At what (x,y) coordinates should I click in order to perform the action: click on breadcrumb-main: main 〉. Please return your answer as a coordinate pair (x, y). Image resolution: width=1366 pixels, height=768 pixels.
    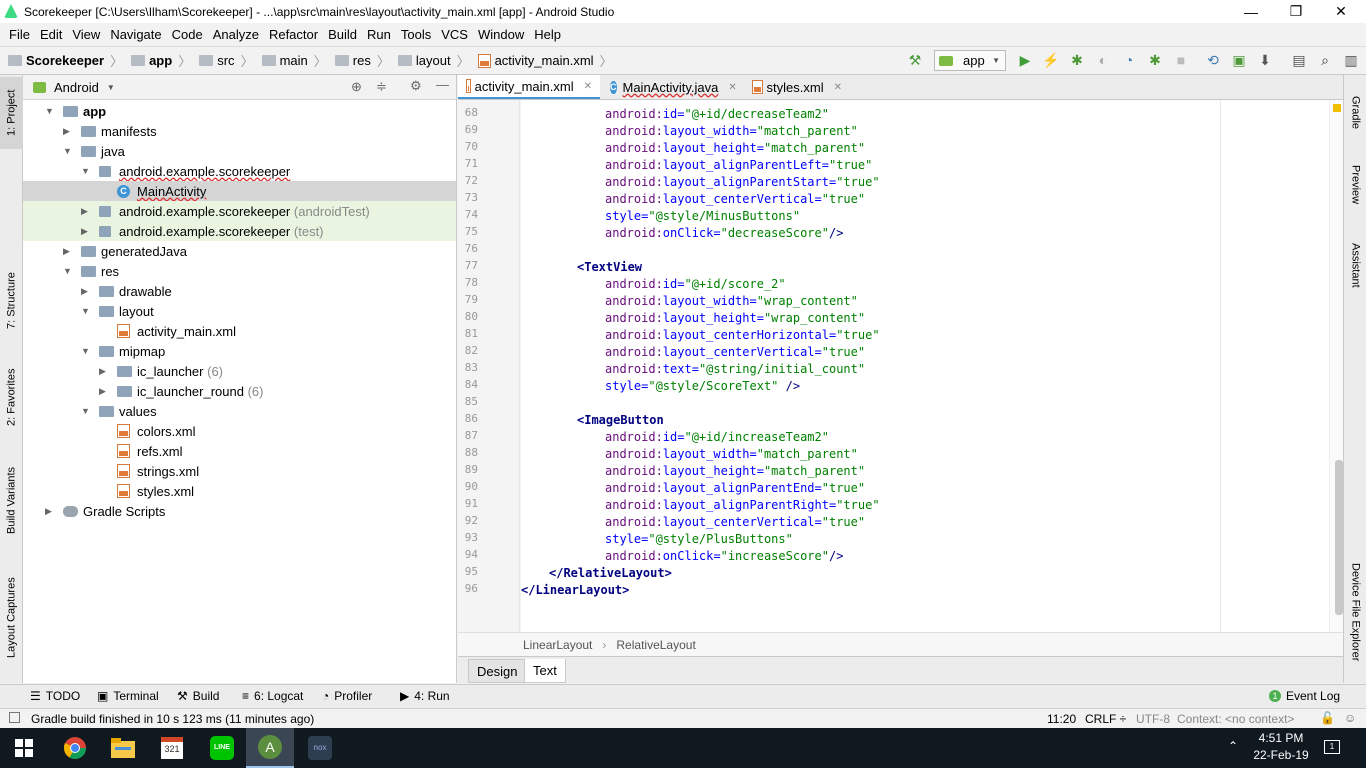
    Looking at the image, I should click on (294, 60).